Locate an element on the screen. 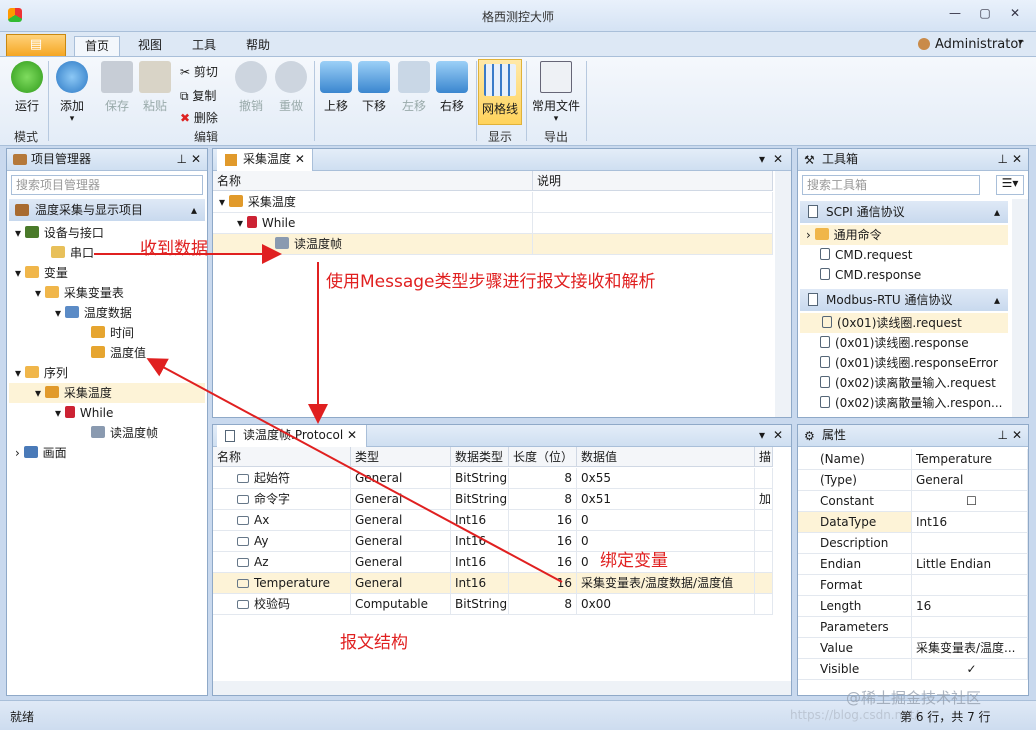 The image size is (1036, 730). watermark: @稀土掘金技术社区 is located at coordinates (914, 698).